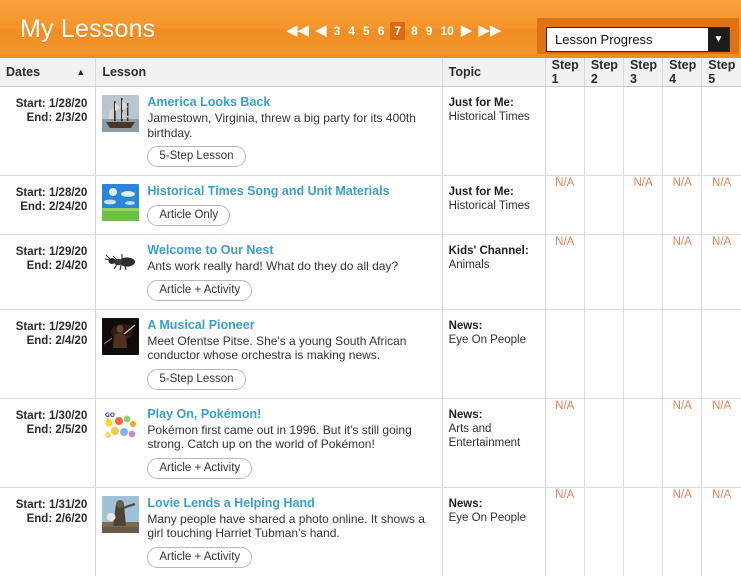 The height and width of the screenshot is (576, 741). I want to click on page-link-6: 6, so click(381, 31).